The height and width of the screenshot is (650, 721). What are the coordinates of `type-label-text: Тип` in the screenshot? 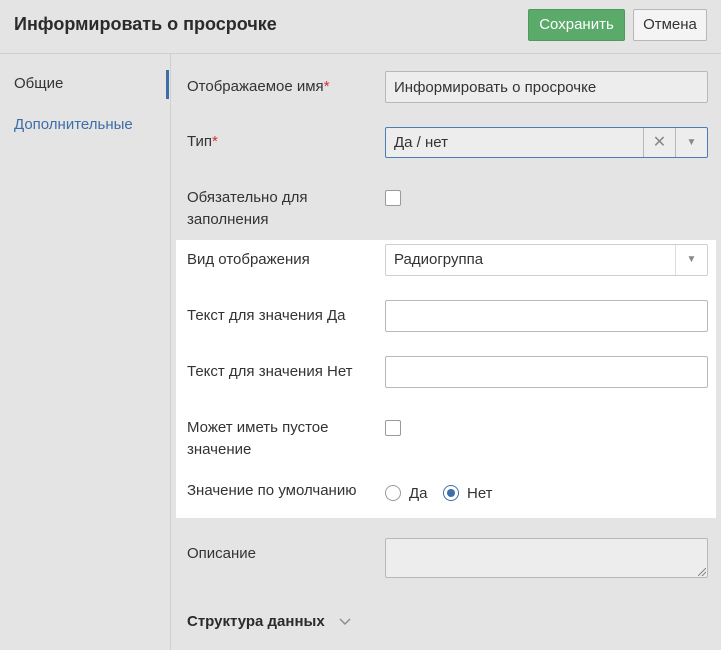 It's located at (200, 141).